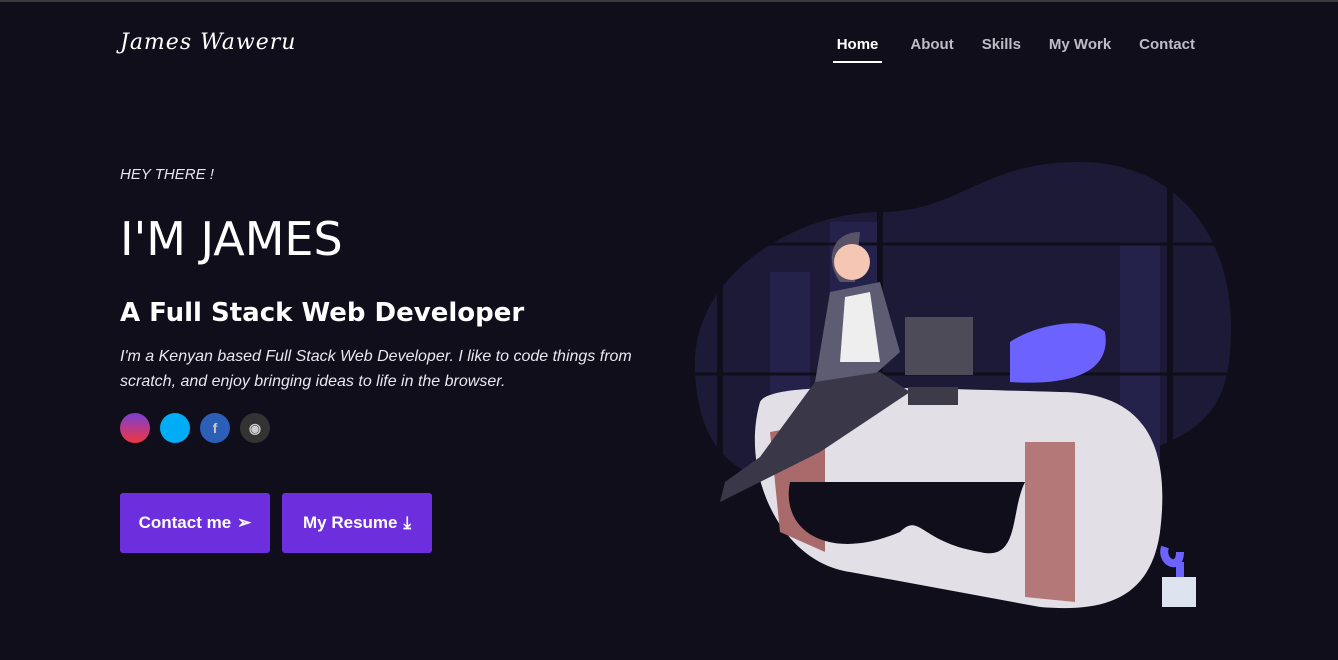 The height and width of the screenshot is (660, 1338). Describe the element at coordinates (175, 428) in the screenshot. I see `twitter-icon` at that location.